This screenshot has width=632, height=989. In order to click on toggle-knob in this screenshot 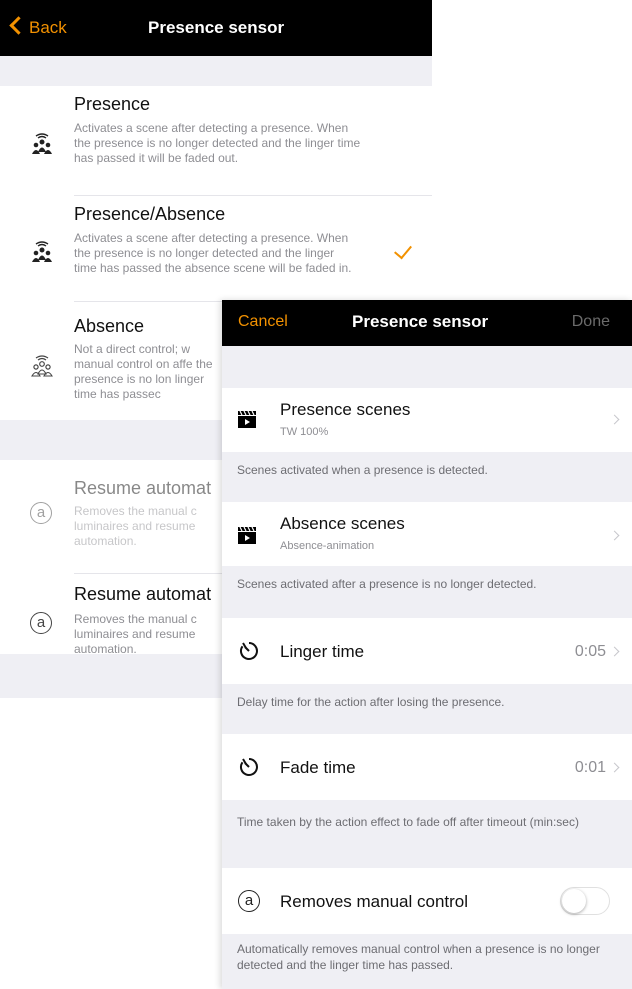, I will do `click(574, 901)`.